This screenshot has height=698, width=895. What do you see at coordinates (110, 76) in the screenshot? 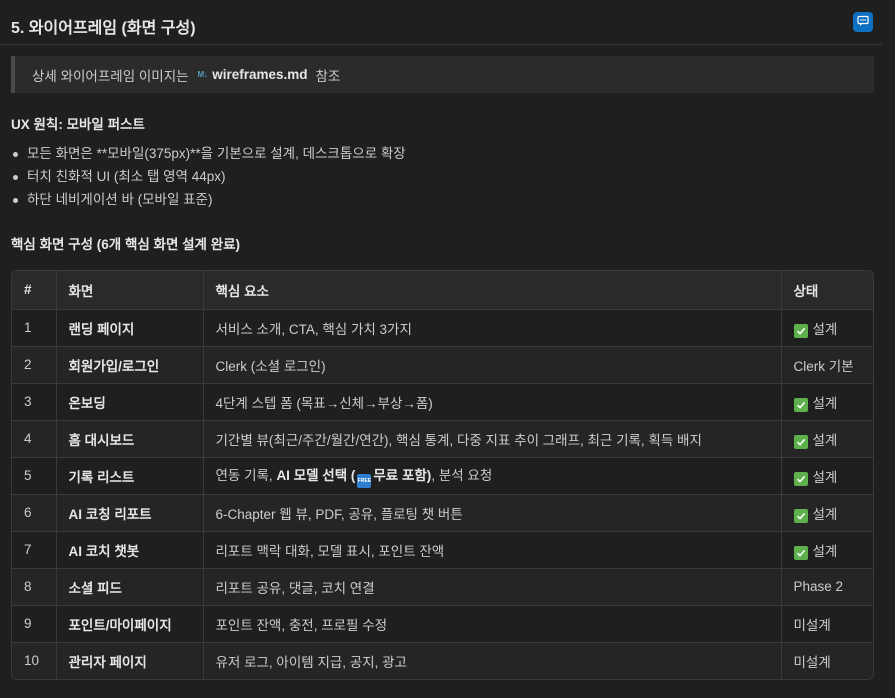
I see `quote-text: 상세 와이어프레임 이미지는` at bounding box center [110, 76].